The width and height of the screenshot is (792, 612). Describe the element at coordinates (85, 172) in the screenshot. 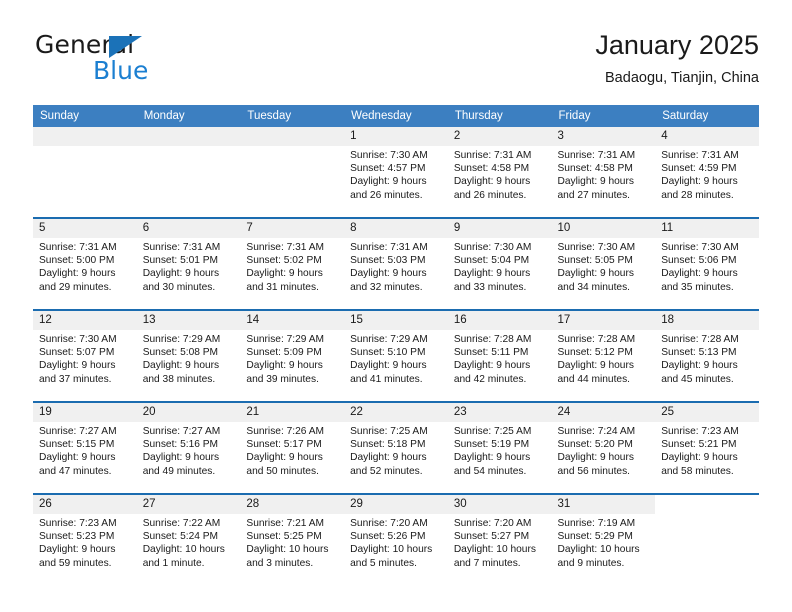

I see `day-cell-inner` at that location.